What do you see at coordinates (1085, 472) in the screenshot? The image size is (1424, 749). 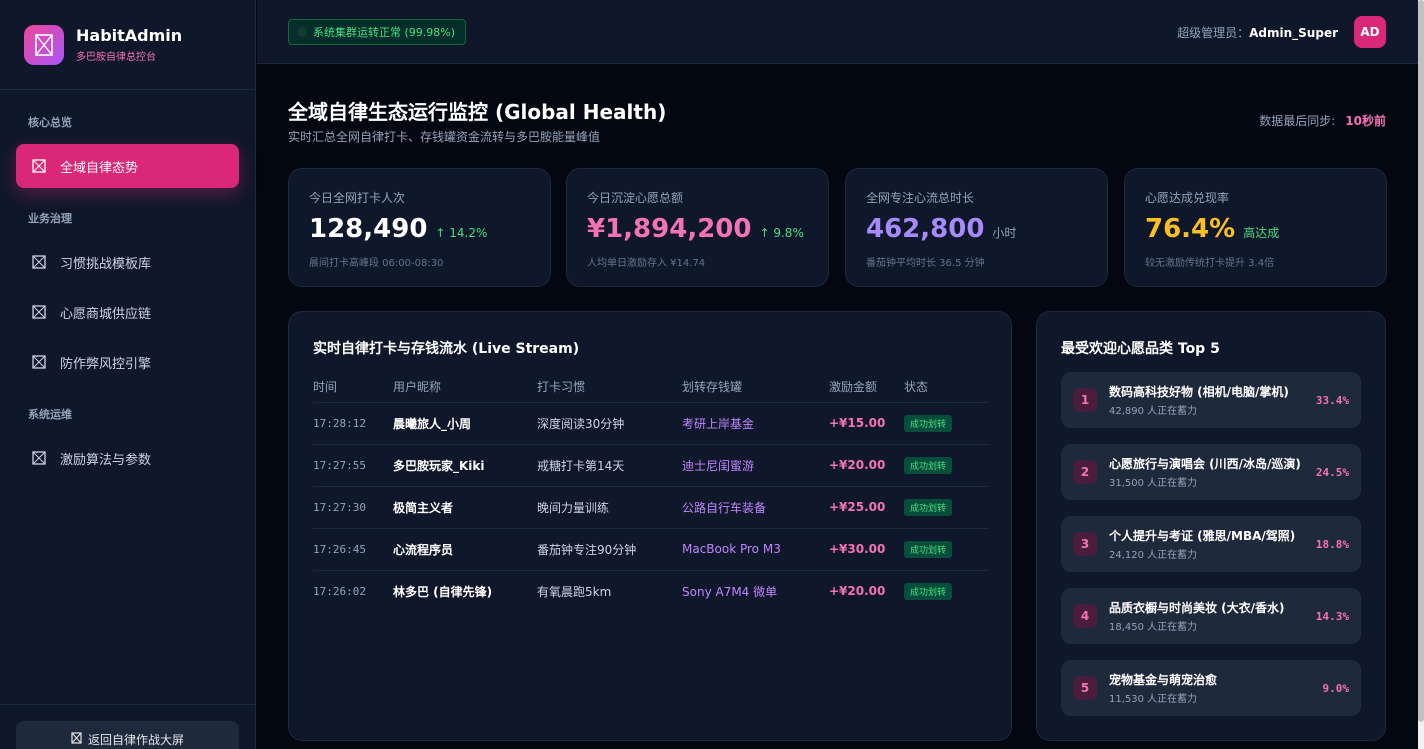 I see `rank-number: 2` at bounding box center [1085, 472].